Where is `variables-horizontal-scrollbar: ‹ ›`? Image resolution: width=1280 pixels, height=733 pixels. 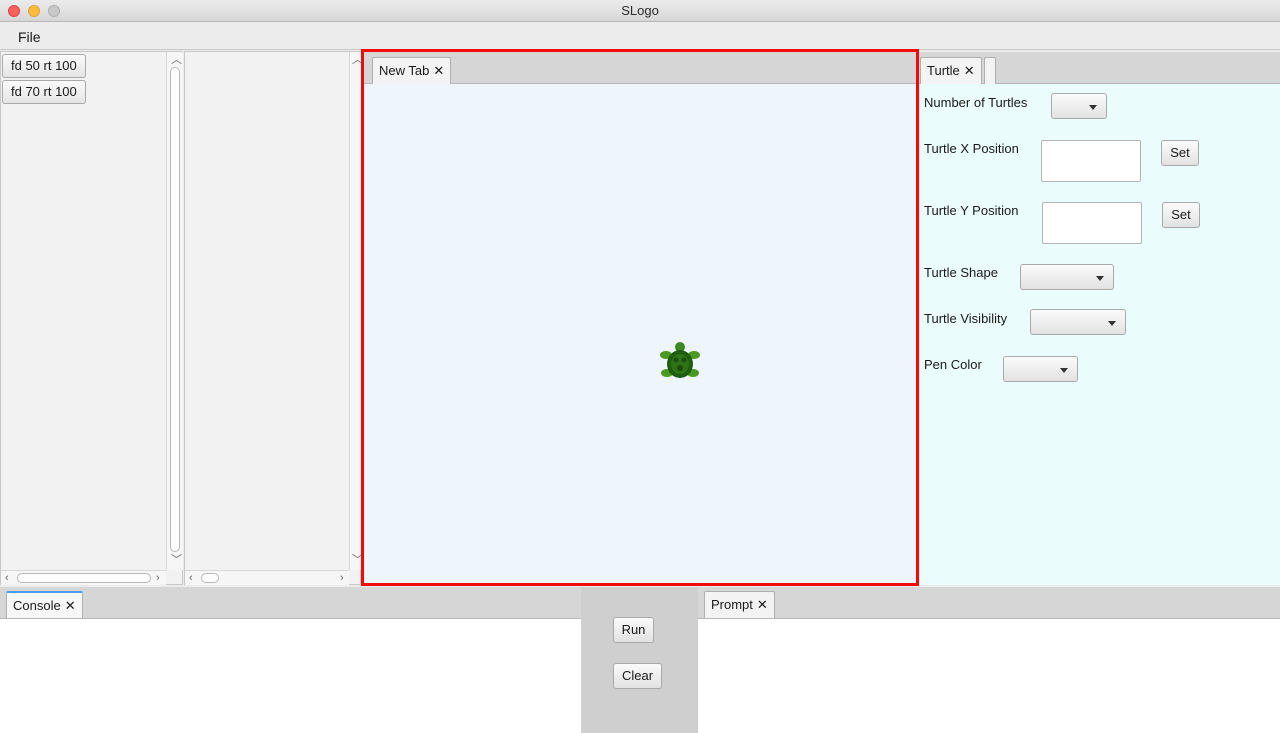
variables-horizontal-scrollbar: ‹ › is located at coordinates (267, 577).